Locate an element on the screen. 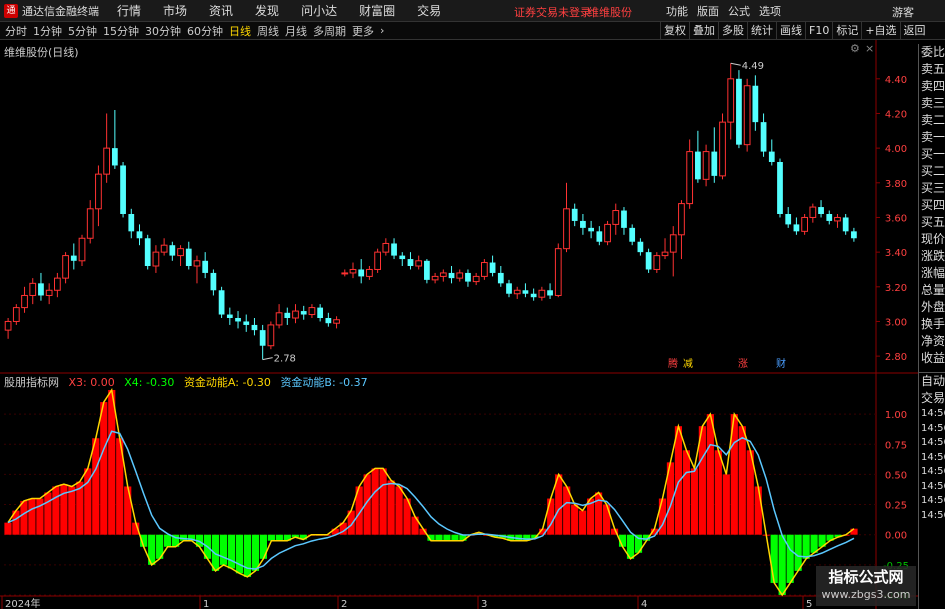  menu-item-news: 资讯 is located at coordinates (221, 10).